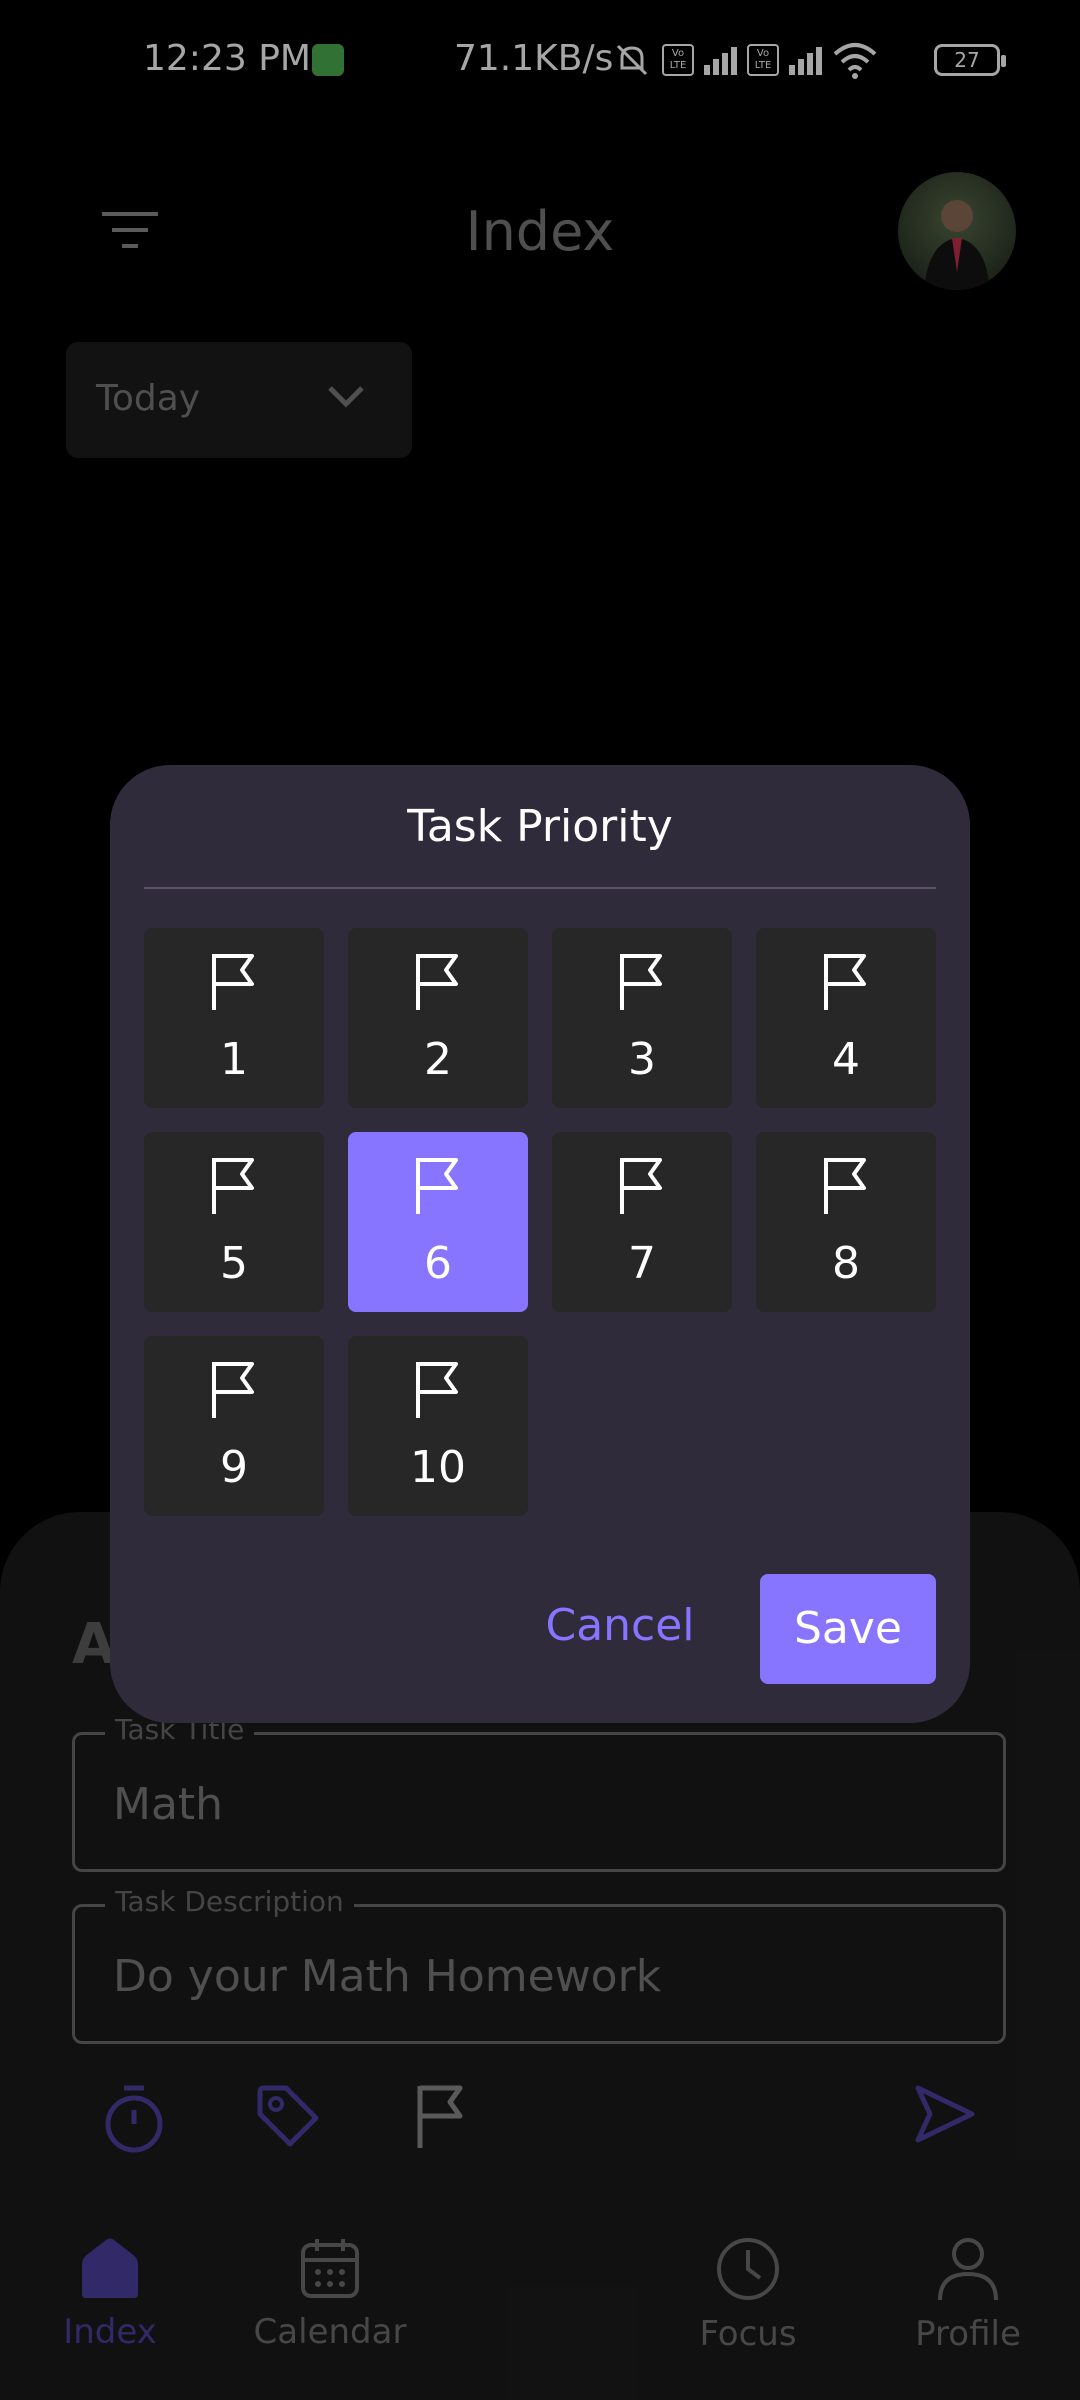 Image resolution: width=1080 pixels, height=2400 pixels. What do you see at coordinates (234, 1018) in the screenshot?
I see `priority-option-1: 1` at bounding box center [234, 1018].